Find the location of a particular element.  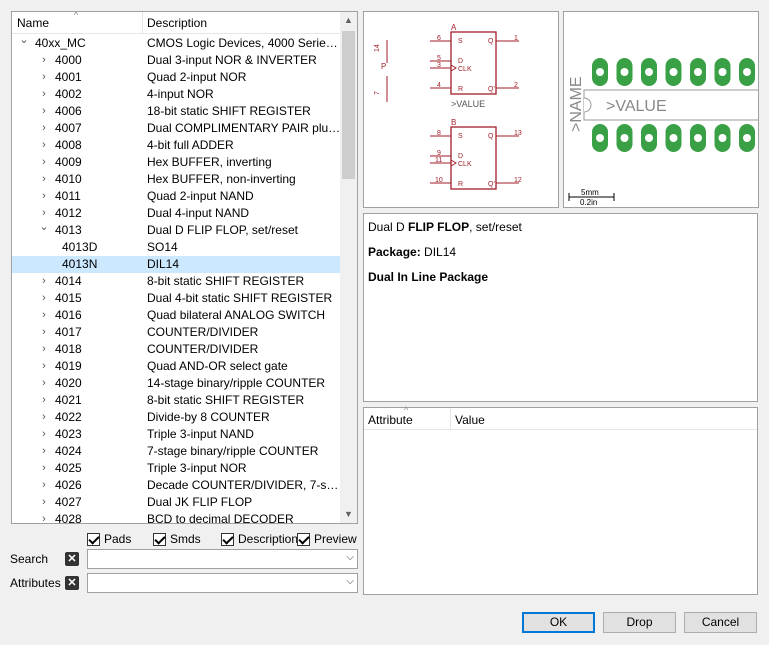

tree-row-name: 4015 is located at coordinates (68, 298).